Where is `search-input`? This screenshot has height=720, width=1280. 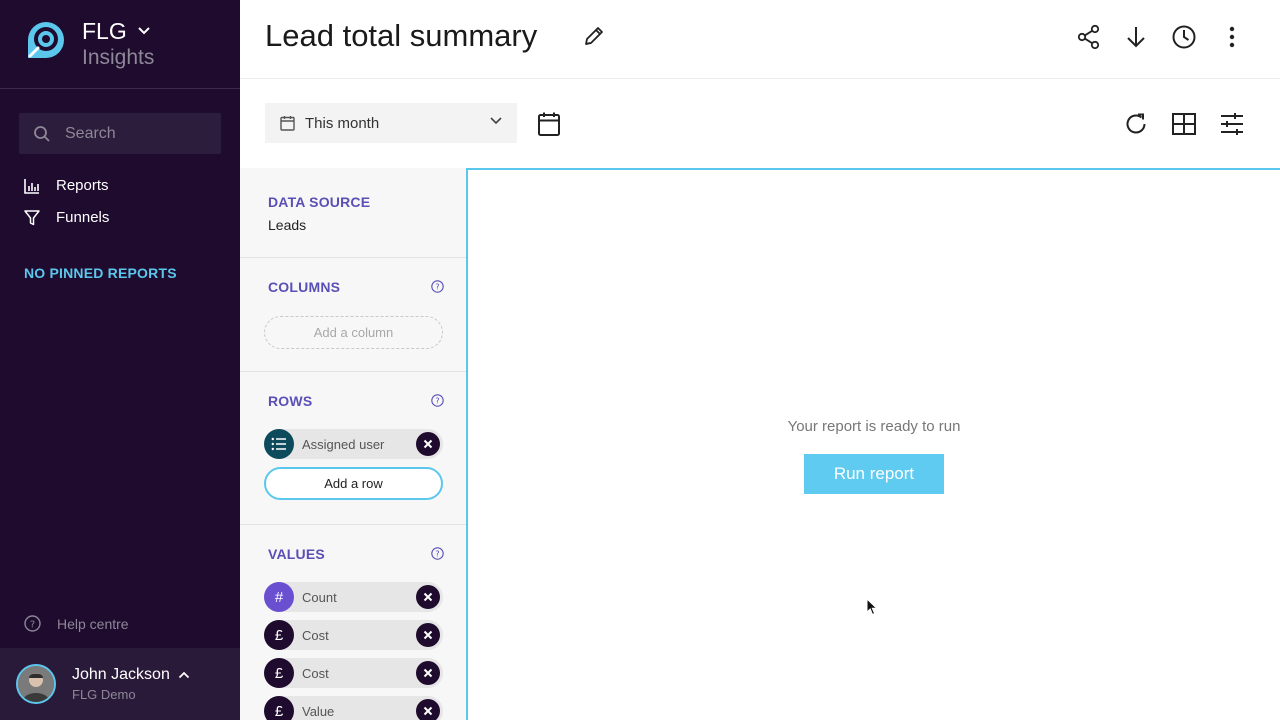
search-input is located at coordinates (135, 133).